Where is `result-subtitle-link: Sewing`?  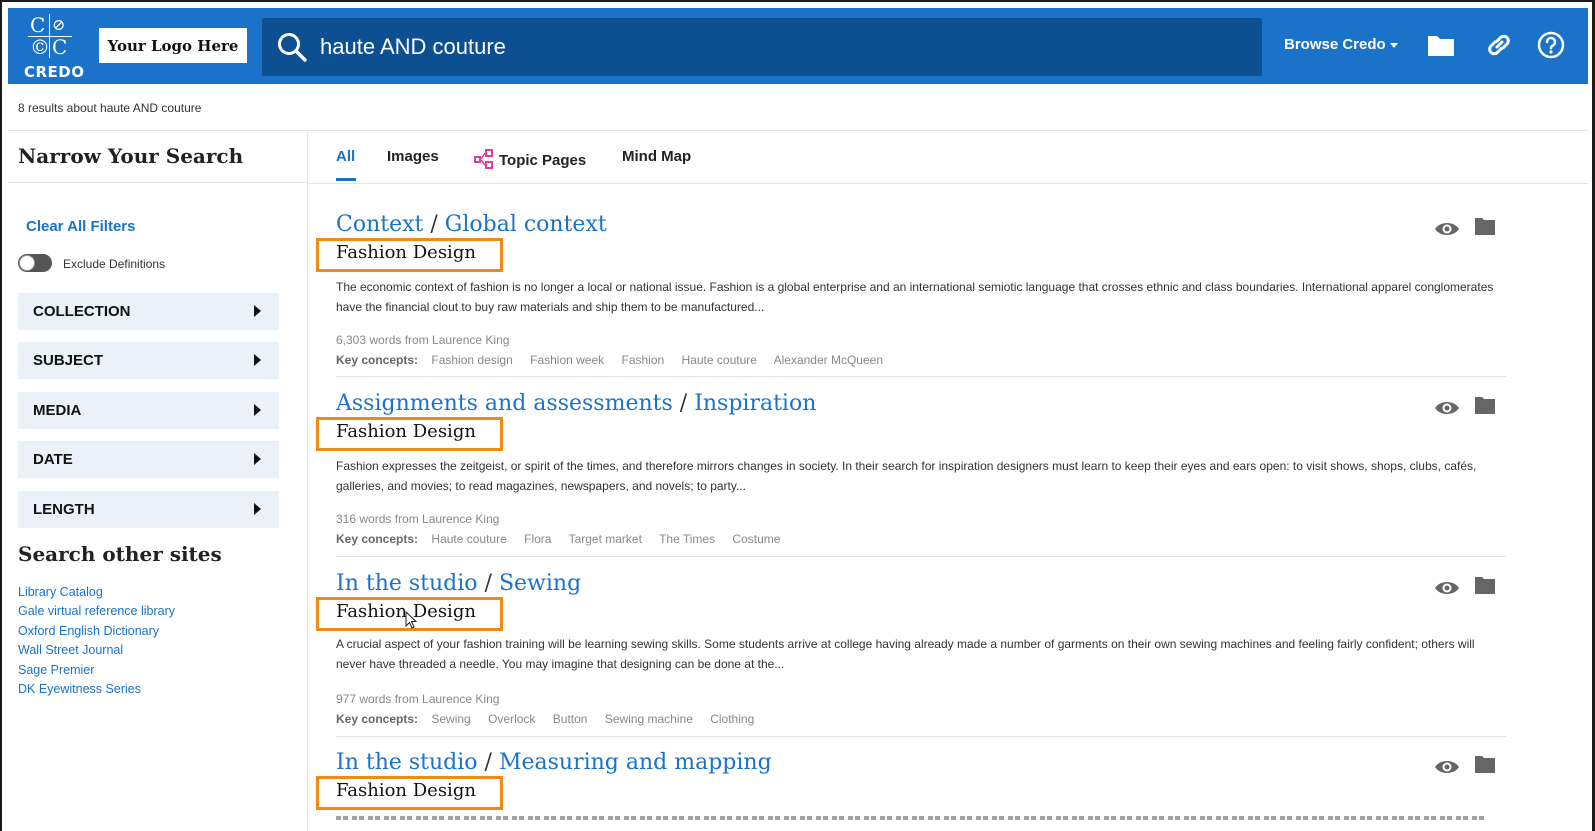
result-subtitle-link: Sewing is located at coordinates (540, 583).